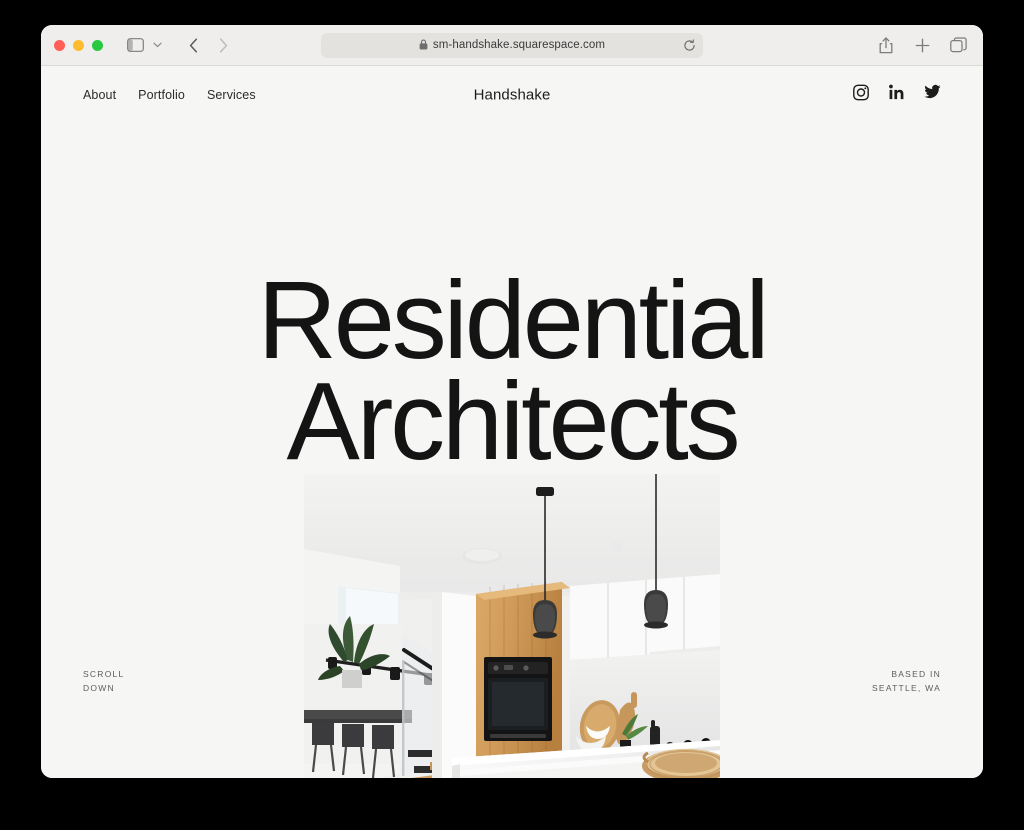 Image resolution: width=1024 pixels, height=830 pixels. I want to click on scroll-hint: SCROLL DOWN, so click(104, 681).